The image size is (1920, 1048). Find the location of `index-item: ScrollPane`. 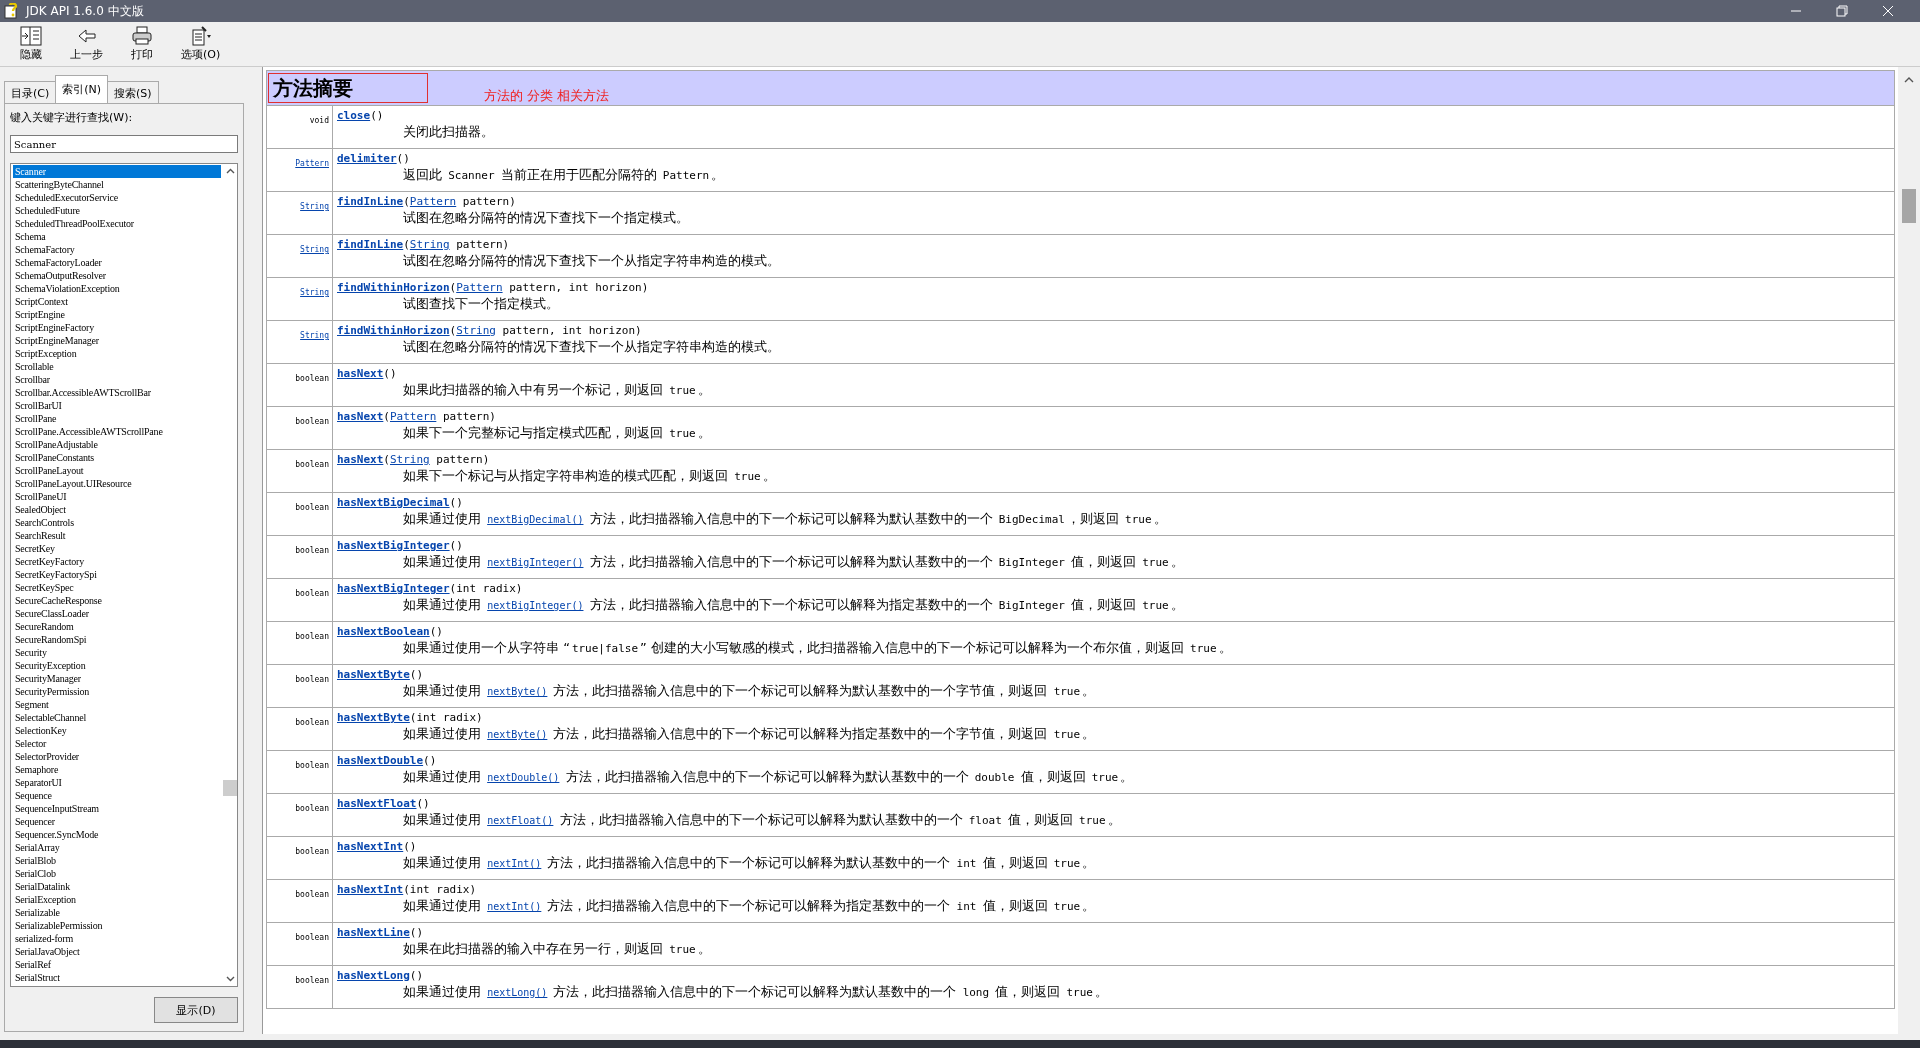

index-item: ScrollPane is located at coordinates (117, 418).